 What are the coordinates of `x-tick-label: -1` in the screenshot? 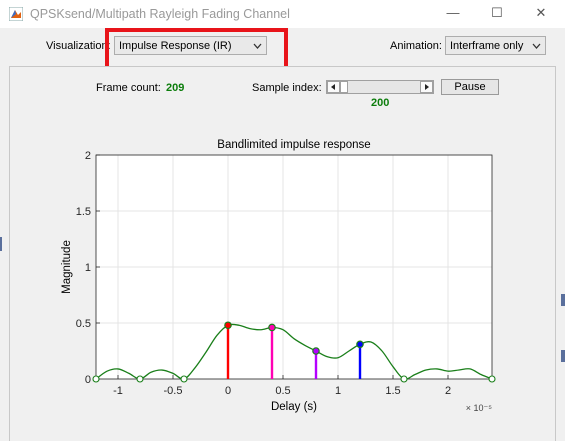 It's located at (118, 391).